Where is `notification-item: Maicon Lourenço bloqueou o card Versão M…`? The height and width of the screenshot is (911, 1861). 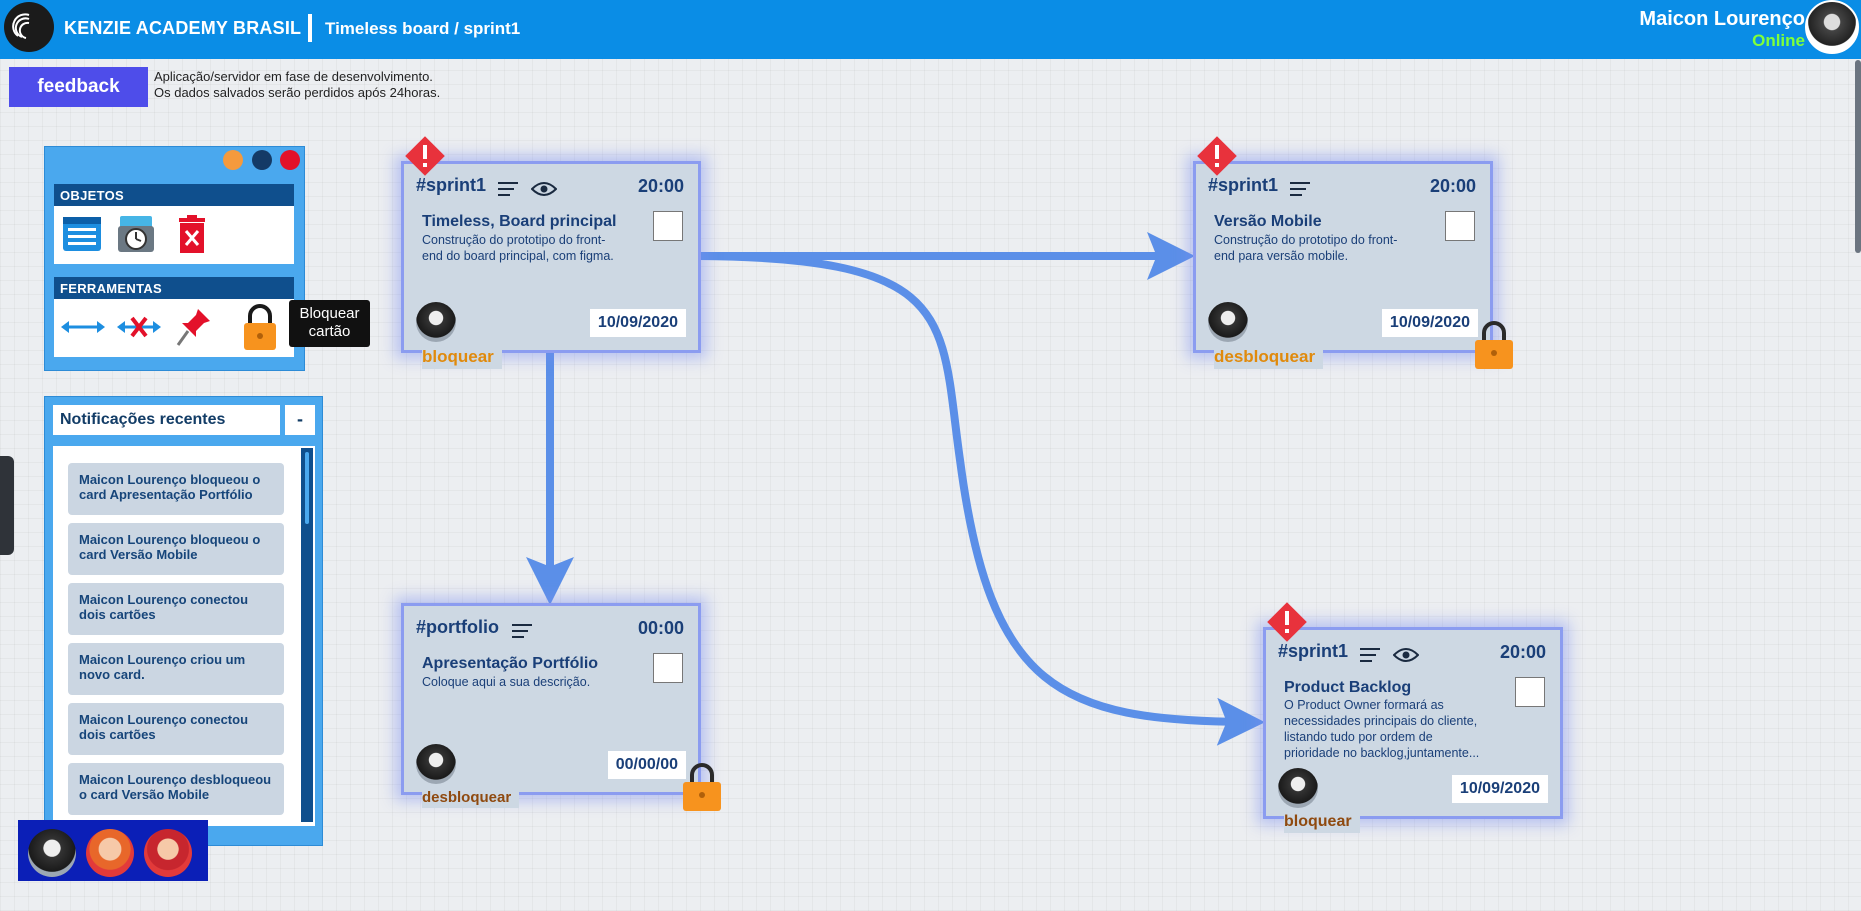
notification-item: Maicon Lourenço bloqueou o card Versão M… is located at coordinates (176, 549).